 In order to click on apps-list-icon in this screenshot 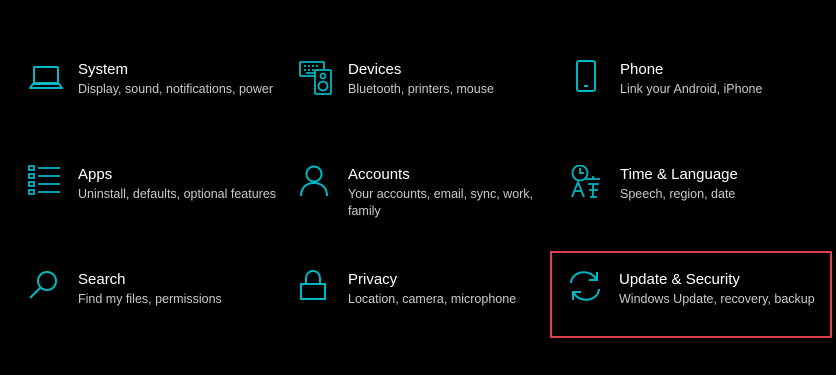, I will do `click(46, 183)`.